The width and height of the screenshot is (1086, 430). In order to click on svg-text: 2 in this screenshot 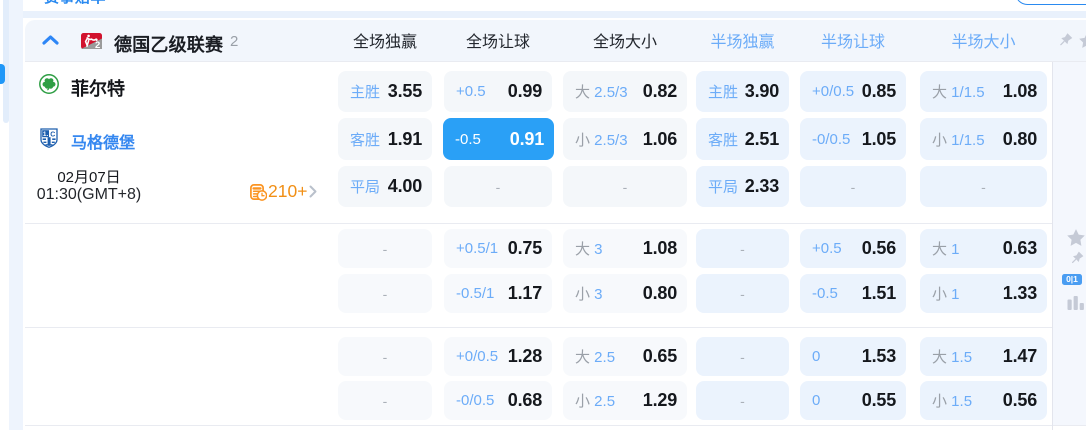, I will do `click(97, 43)`.